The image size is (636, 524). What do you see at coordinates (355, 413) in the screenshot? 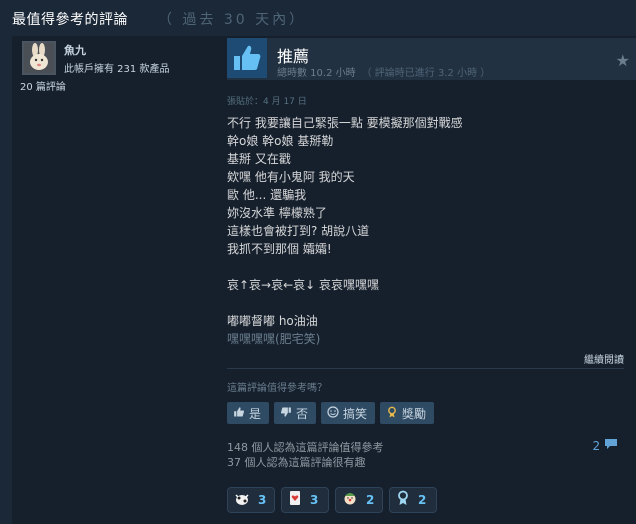
I see `vote-funny-label: 搞笑` at bounding box center [355, 413].